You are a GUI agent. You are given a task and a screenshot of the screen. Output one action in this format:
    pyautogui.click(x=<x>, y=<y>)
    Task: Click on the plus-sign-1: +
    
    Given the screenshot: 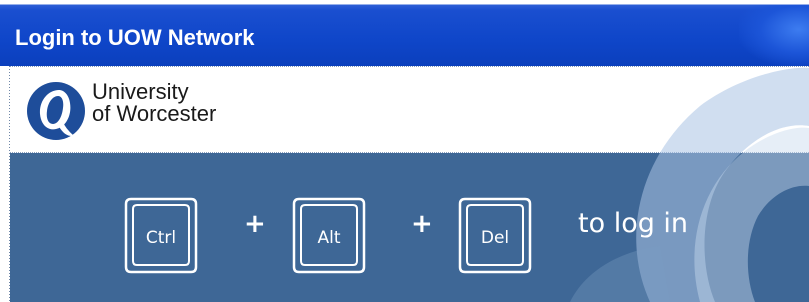 What is the action you would take?
    pyautogui.click(x=255, y=224)
    